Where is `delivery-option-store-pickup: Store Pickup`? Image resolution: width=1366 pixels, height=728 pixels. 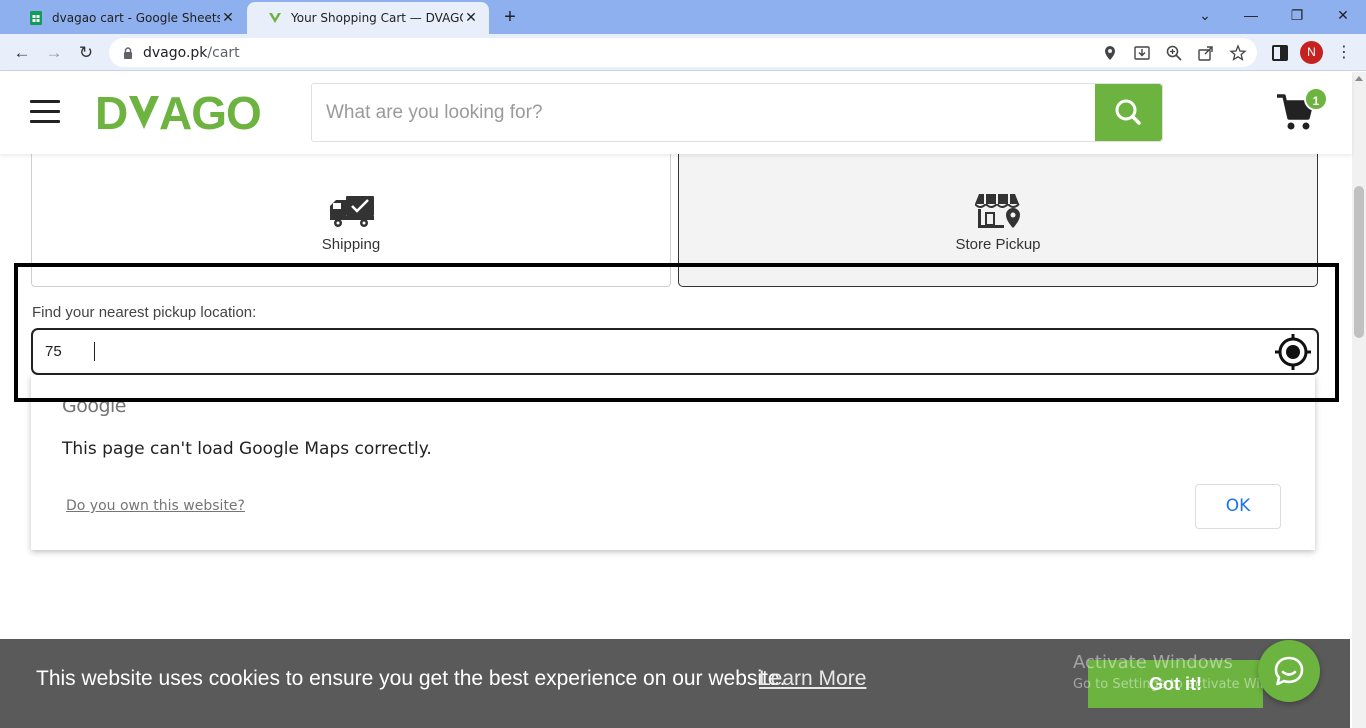 delivery-option-store-pickup: Store Pickup is located at coordinates (998, 220).